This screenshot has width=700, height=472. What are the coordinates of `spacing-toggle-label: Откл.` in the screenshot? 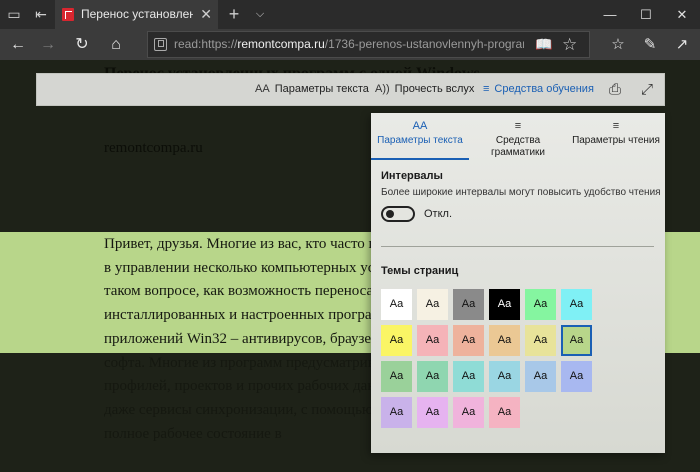 It's located at (438, 214).